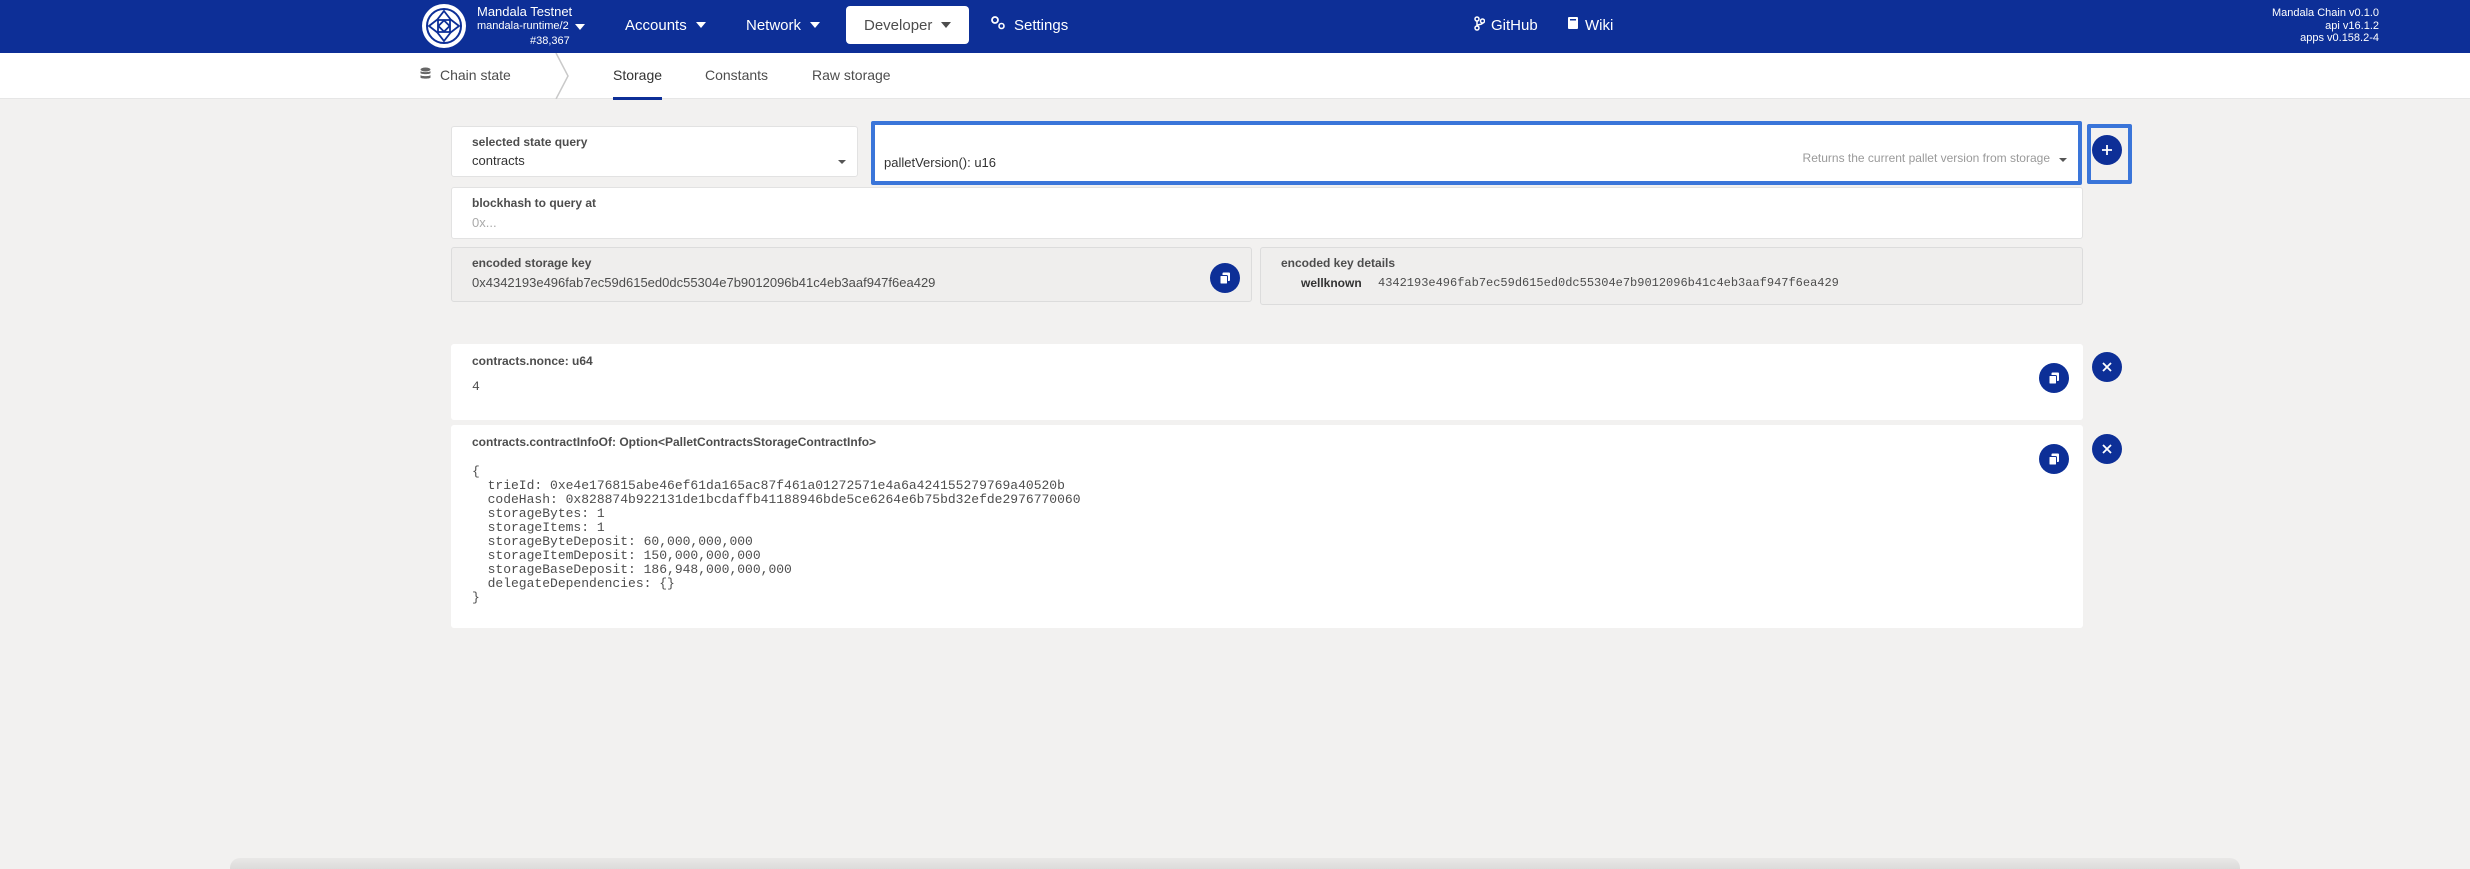 This screenshot has width=2470, height=869. Describe the element at coordinates (475, 75) in the screenshot. I see `section-title-label: Chain state` at that location.